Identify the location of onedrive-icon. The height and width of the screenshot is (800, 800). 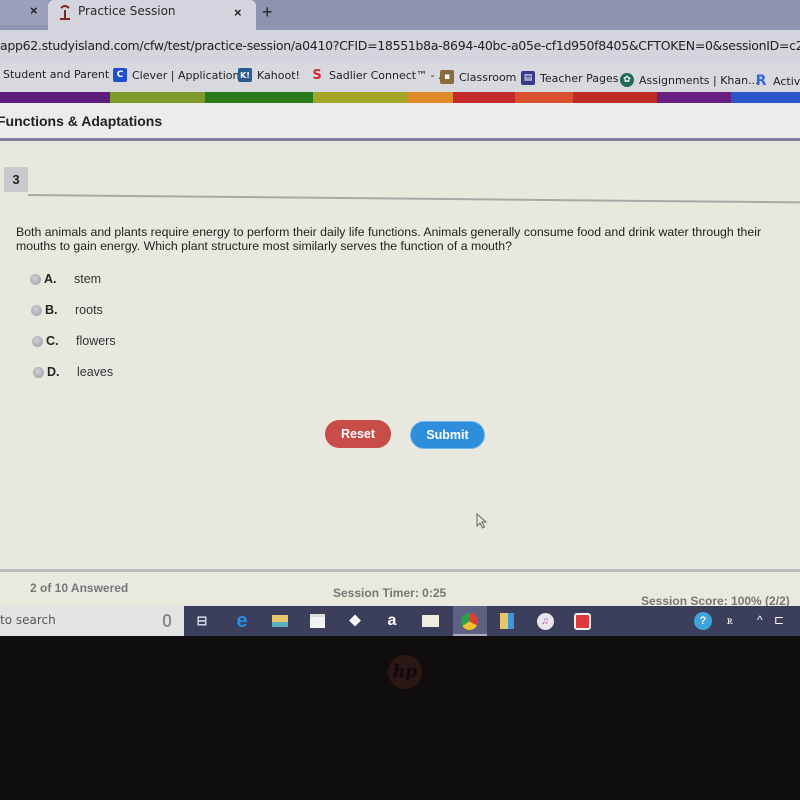
(507, 621).